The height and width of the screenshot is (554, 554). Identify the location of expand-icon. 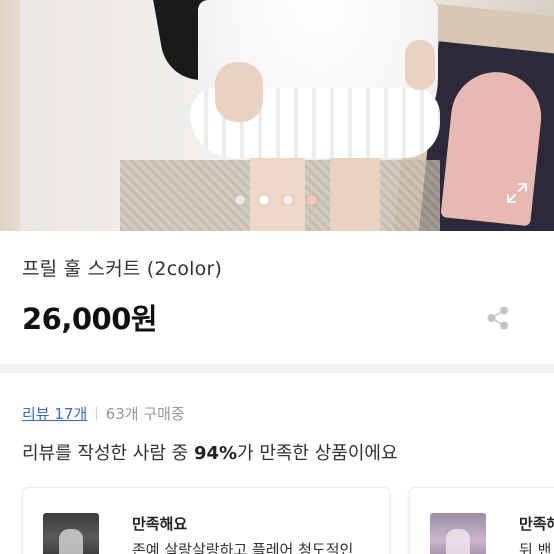
(517, 193).